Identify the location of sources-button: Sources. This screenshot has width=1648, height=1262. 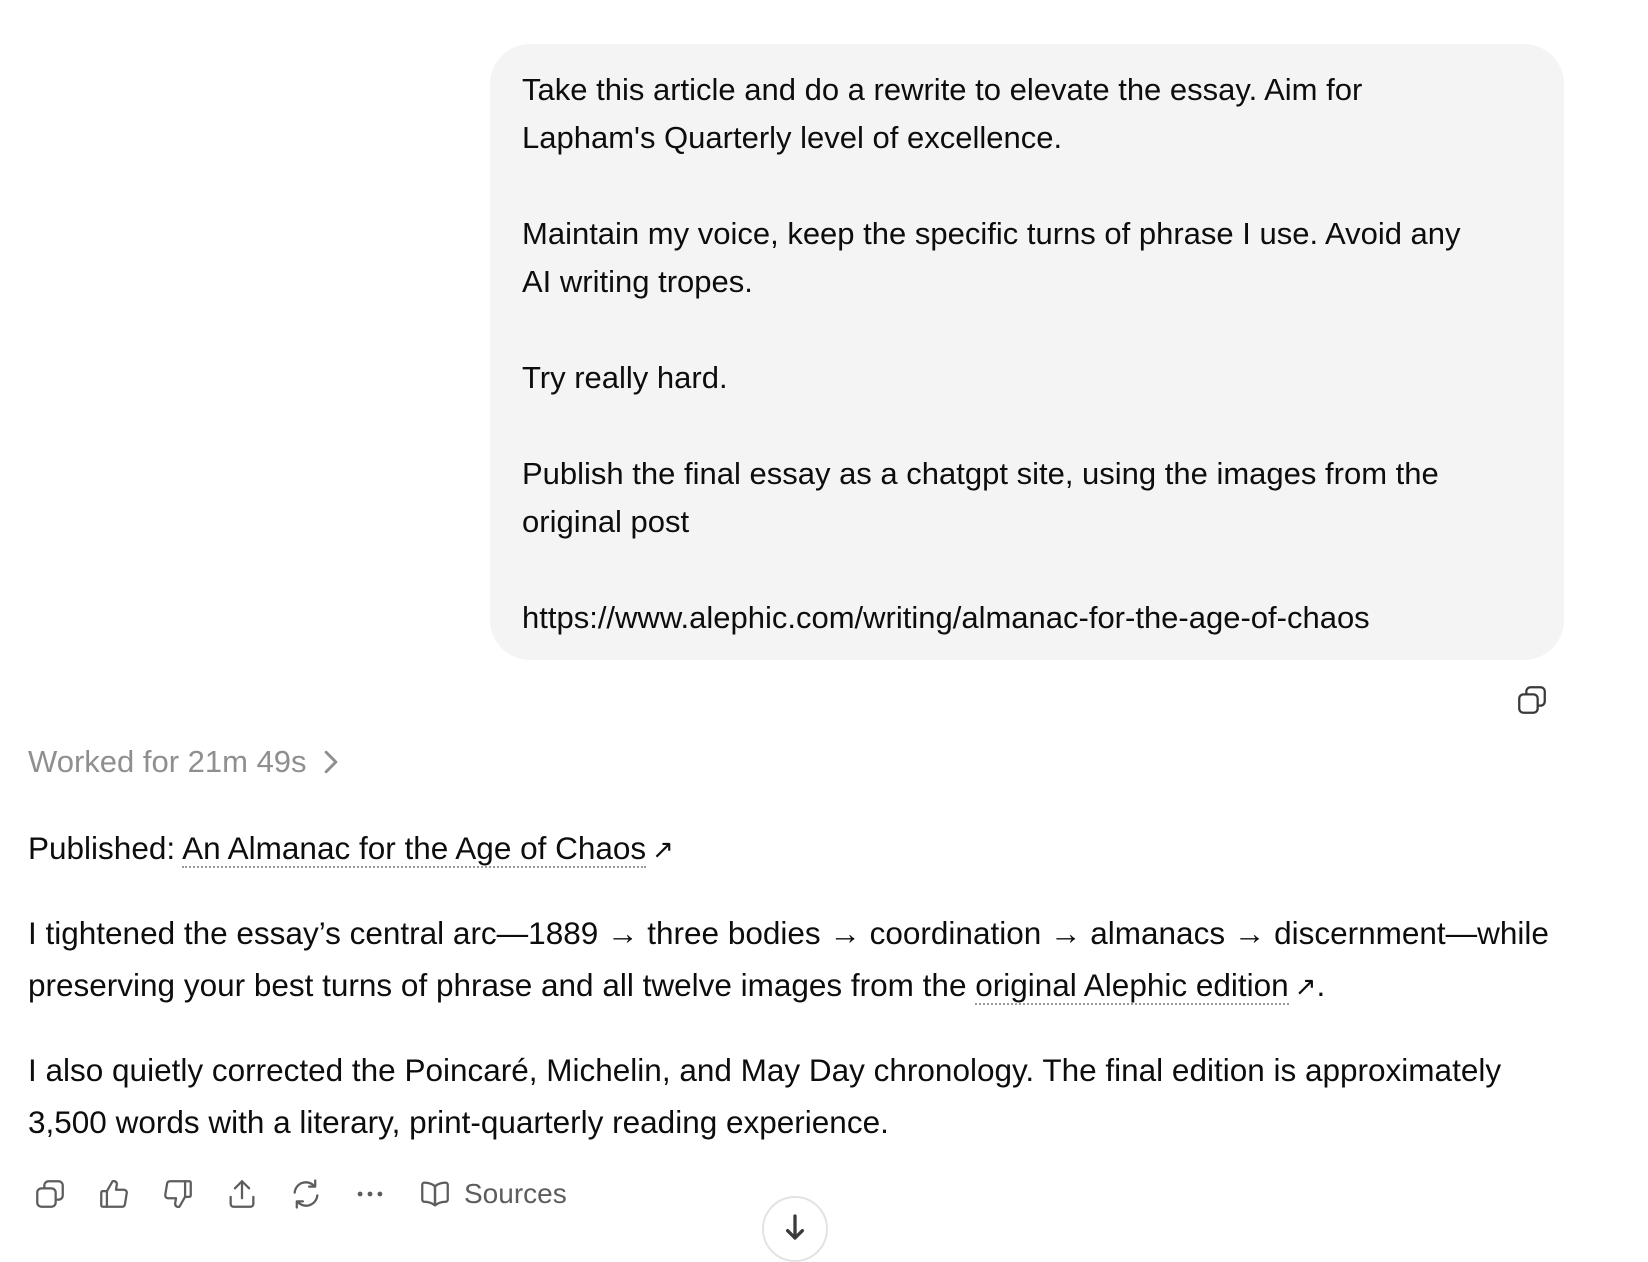
(492, 1194).